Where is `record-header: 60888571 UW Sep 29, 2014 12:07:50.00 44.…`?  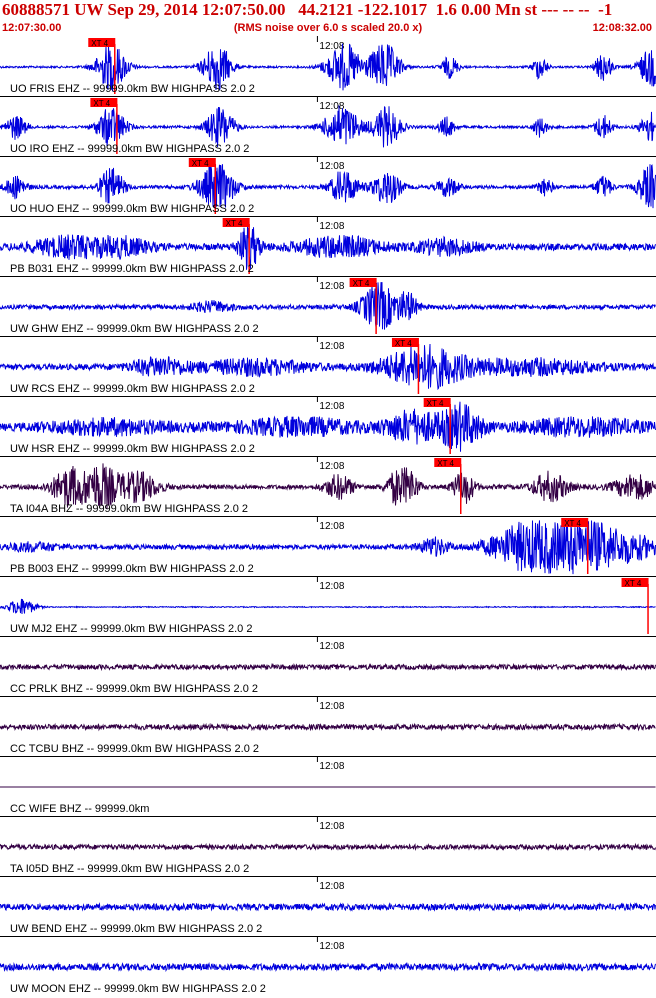
record-header: 60888571 UW Sep 29, 2014 12:07:50.00 44.… is located at coordinates (328, 18).